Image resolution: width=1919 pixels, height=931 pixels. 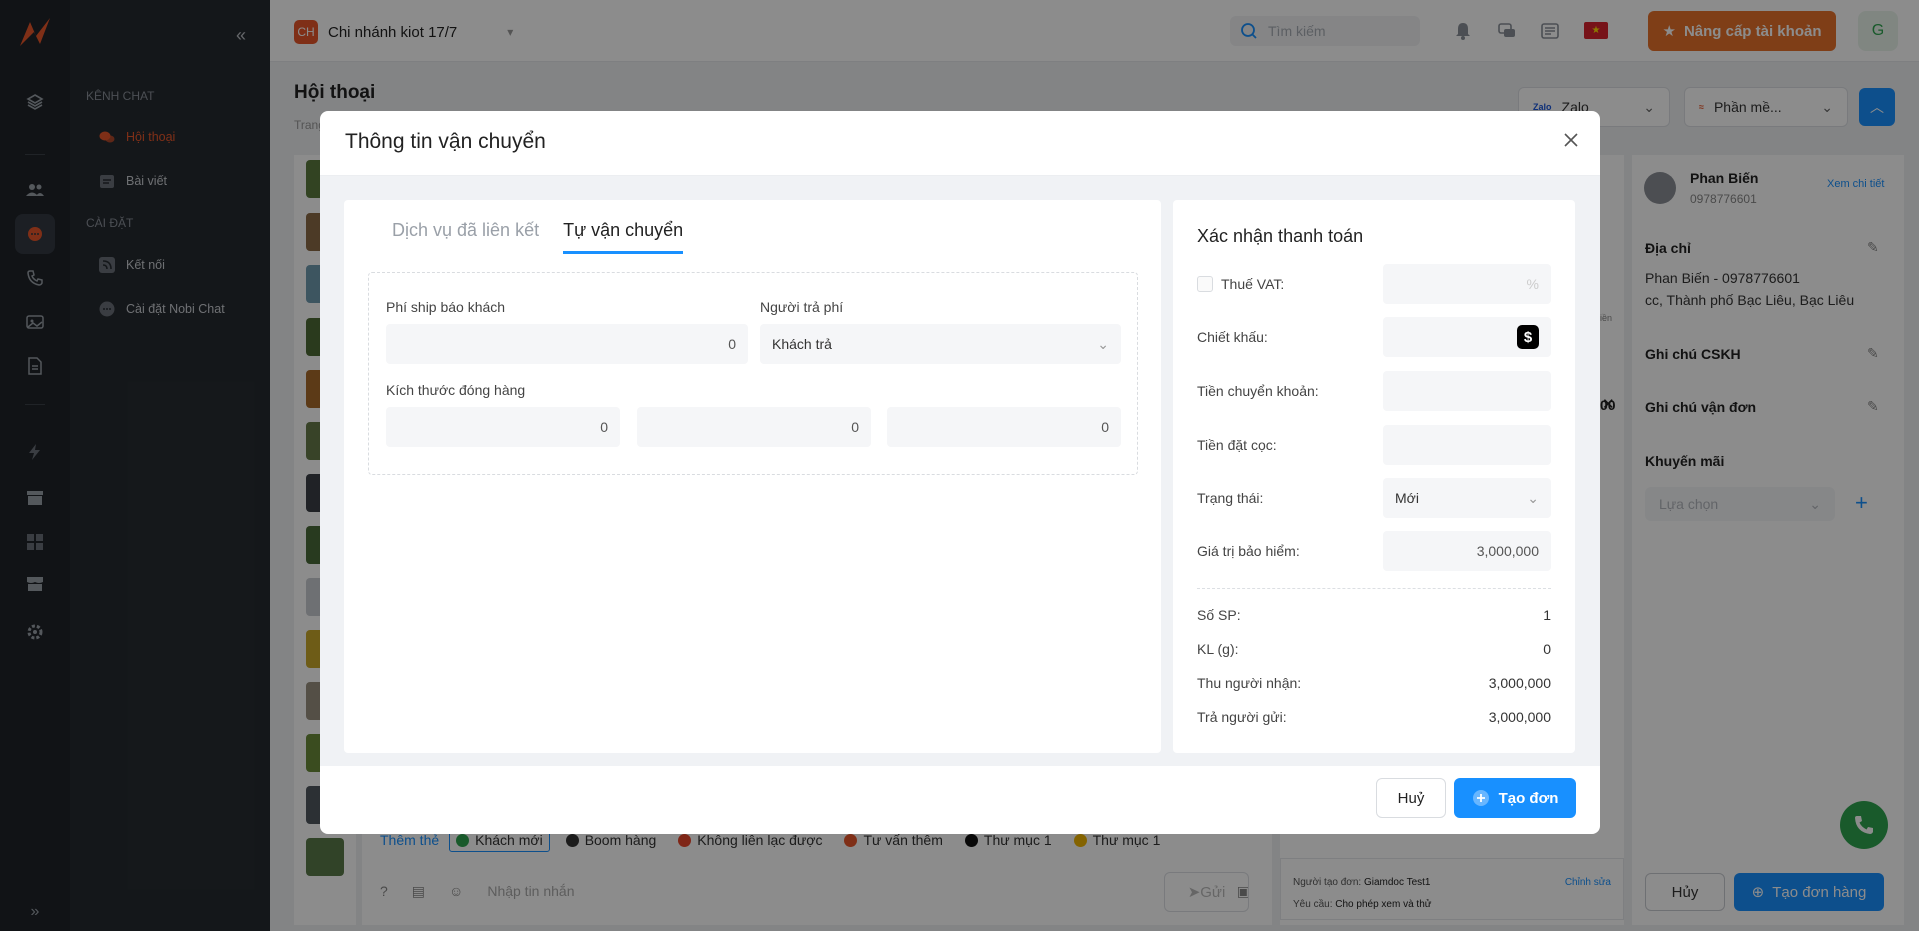 I want to click on payment-title: Xác nhận thanh toán, so click(x=1280, y=236).